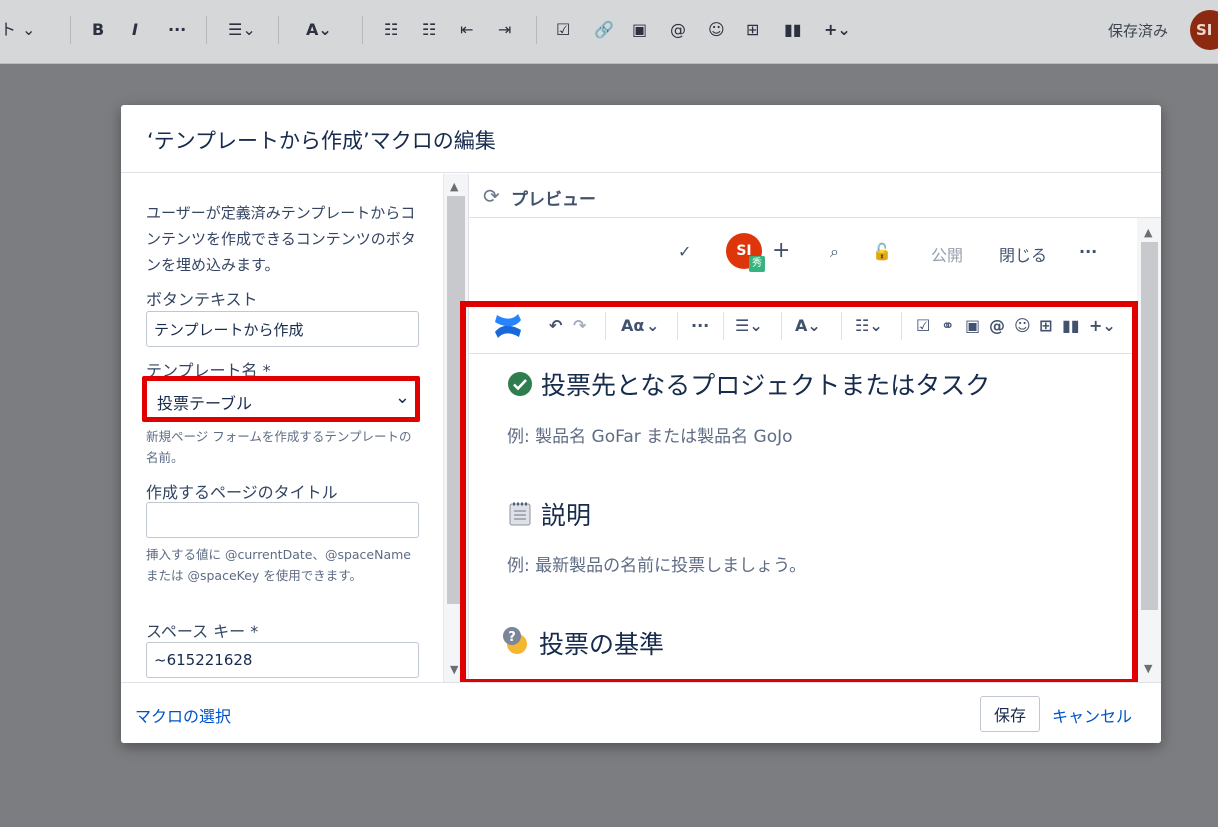  What do you see at coordinates (1088, 251) in the screenshot?
I see `more-actions-button: ···` at bounding box center [1088, 251].